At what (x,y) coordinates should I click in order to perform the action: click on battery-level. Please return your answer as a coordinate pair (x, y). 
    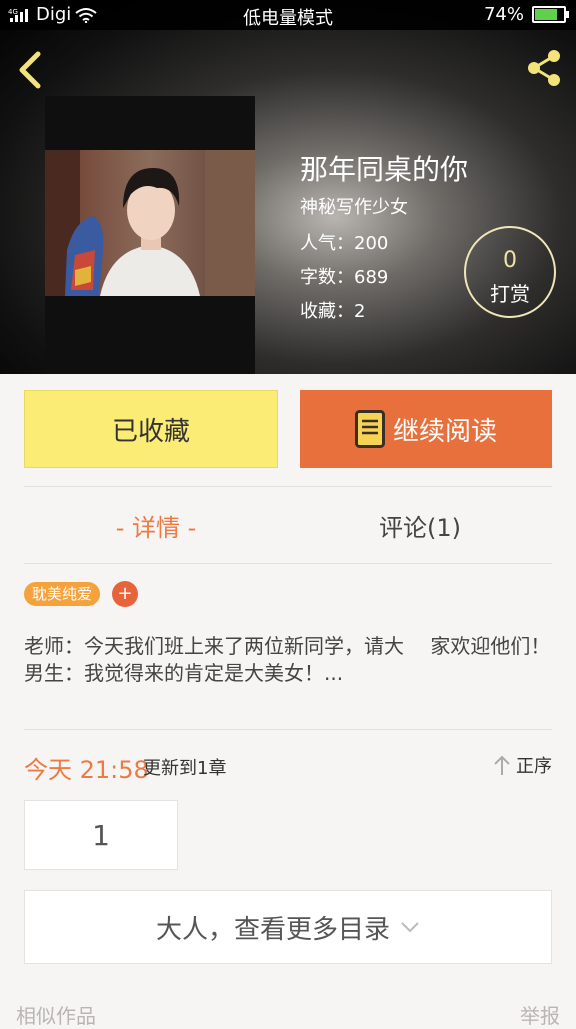
    Looking at the image, I should click on (546, 14).